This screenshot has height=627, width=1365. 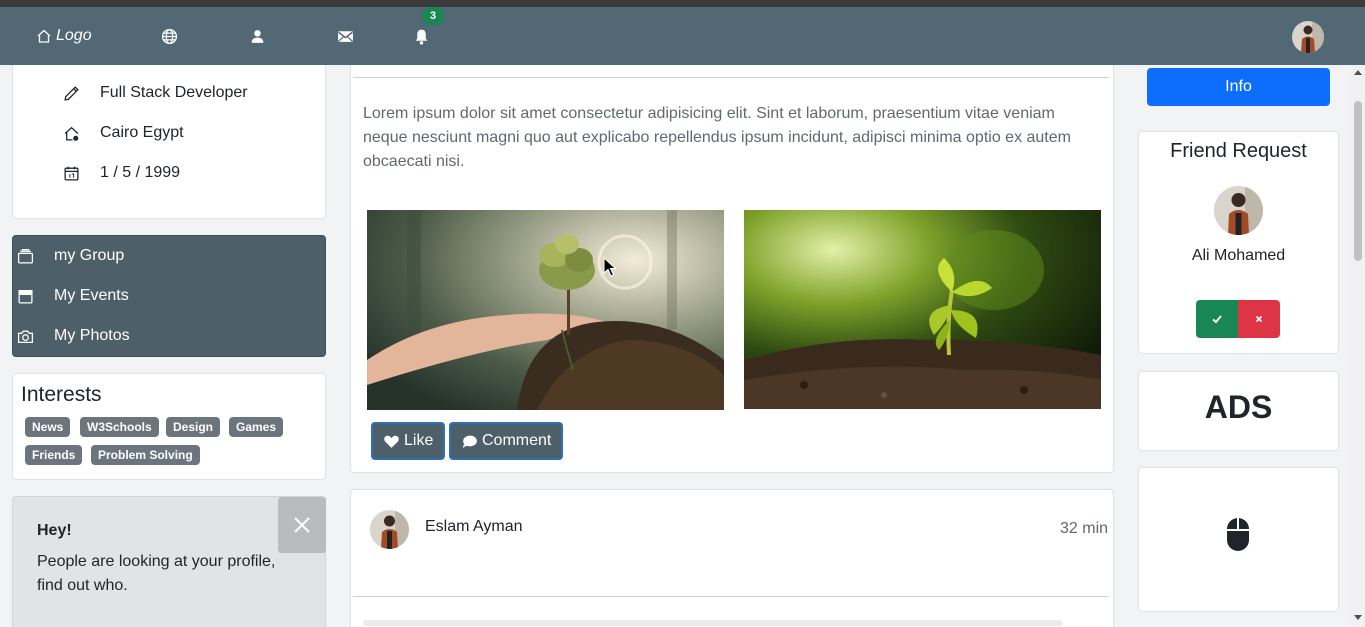 I want to click on scroll-down-arrow, so click(x=1358, y=617).